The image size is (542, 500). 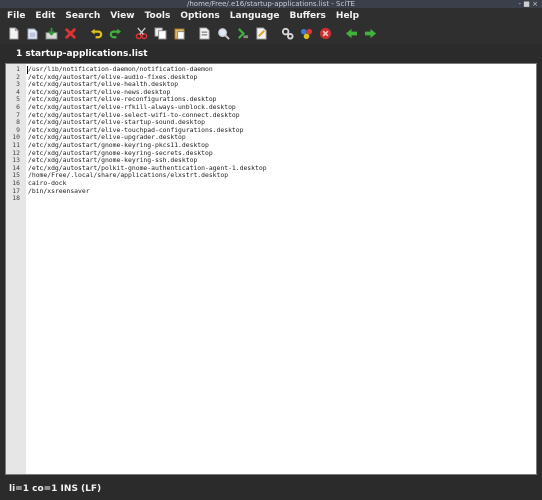 What do you see at coordinates (59, 190) in the screenshot?
I see `line-text: /bin/xsreensaver` at bounding box center [59, 190].